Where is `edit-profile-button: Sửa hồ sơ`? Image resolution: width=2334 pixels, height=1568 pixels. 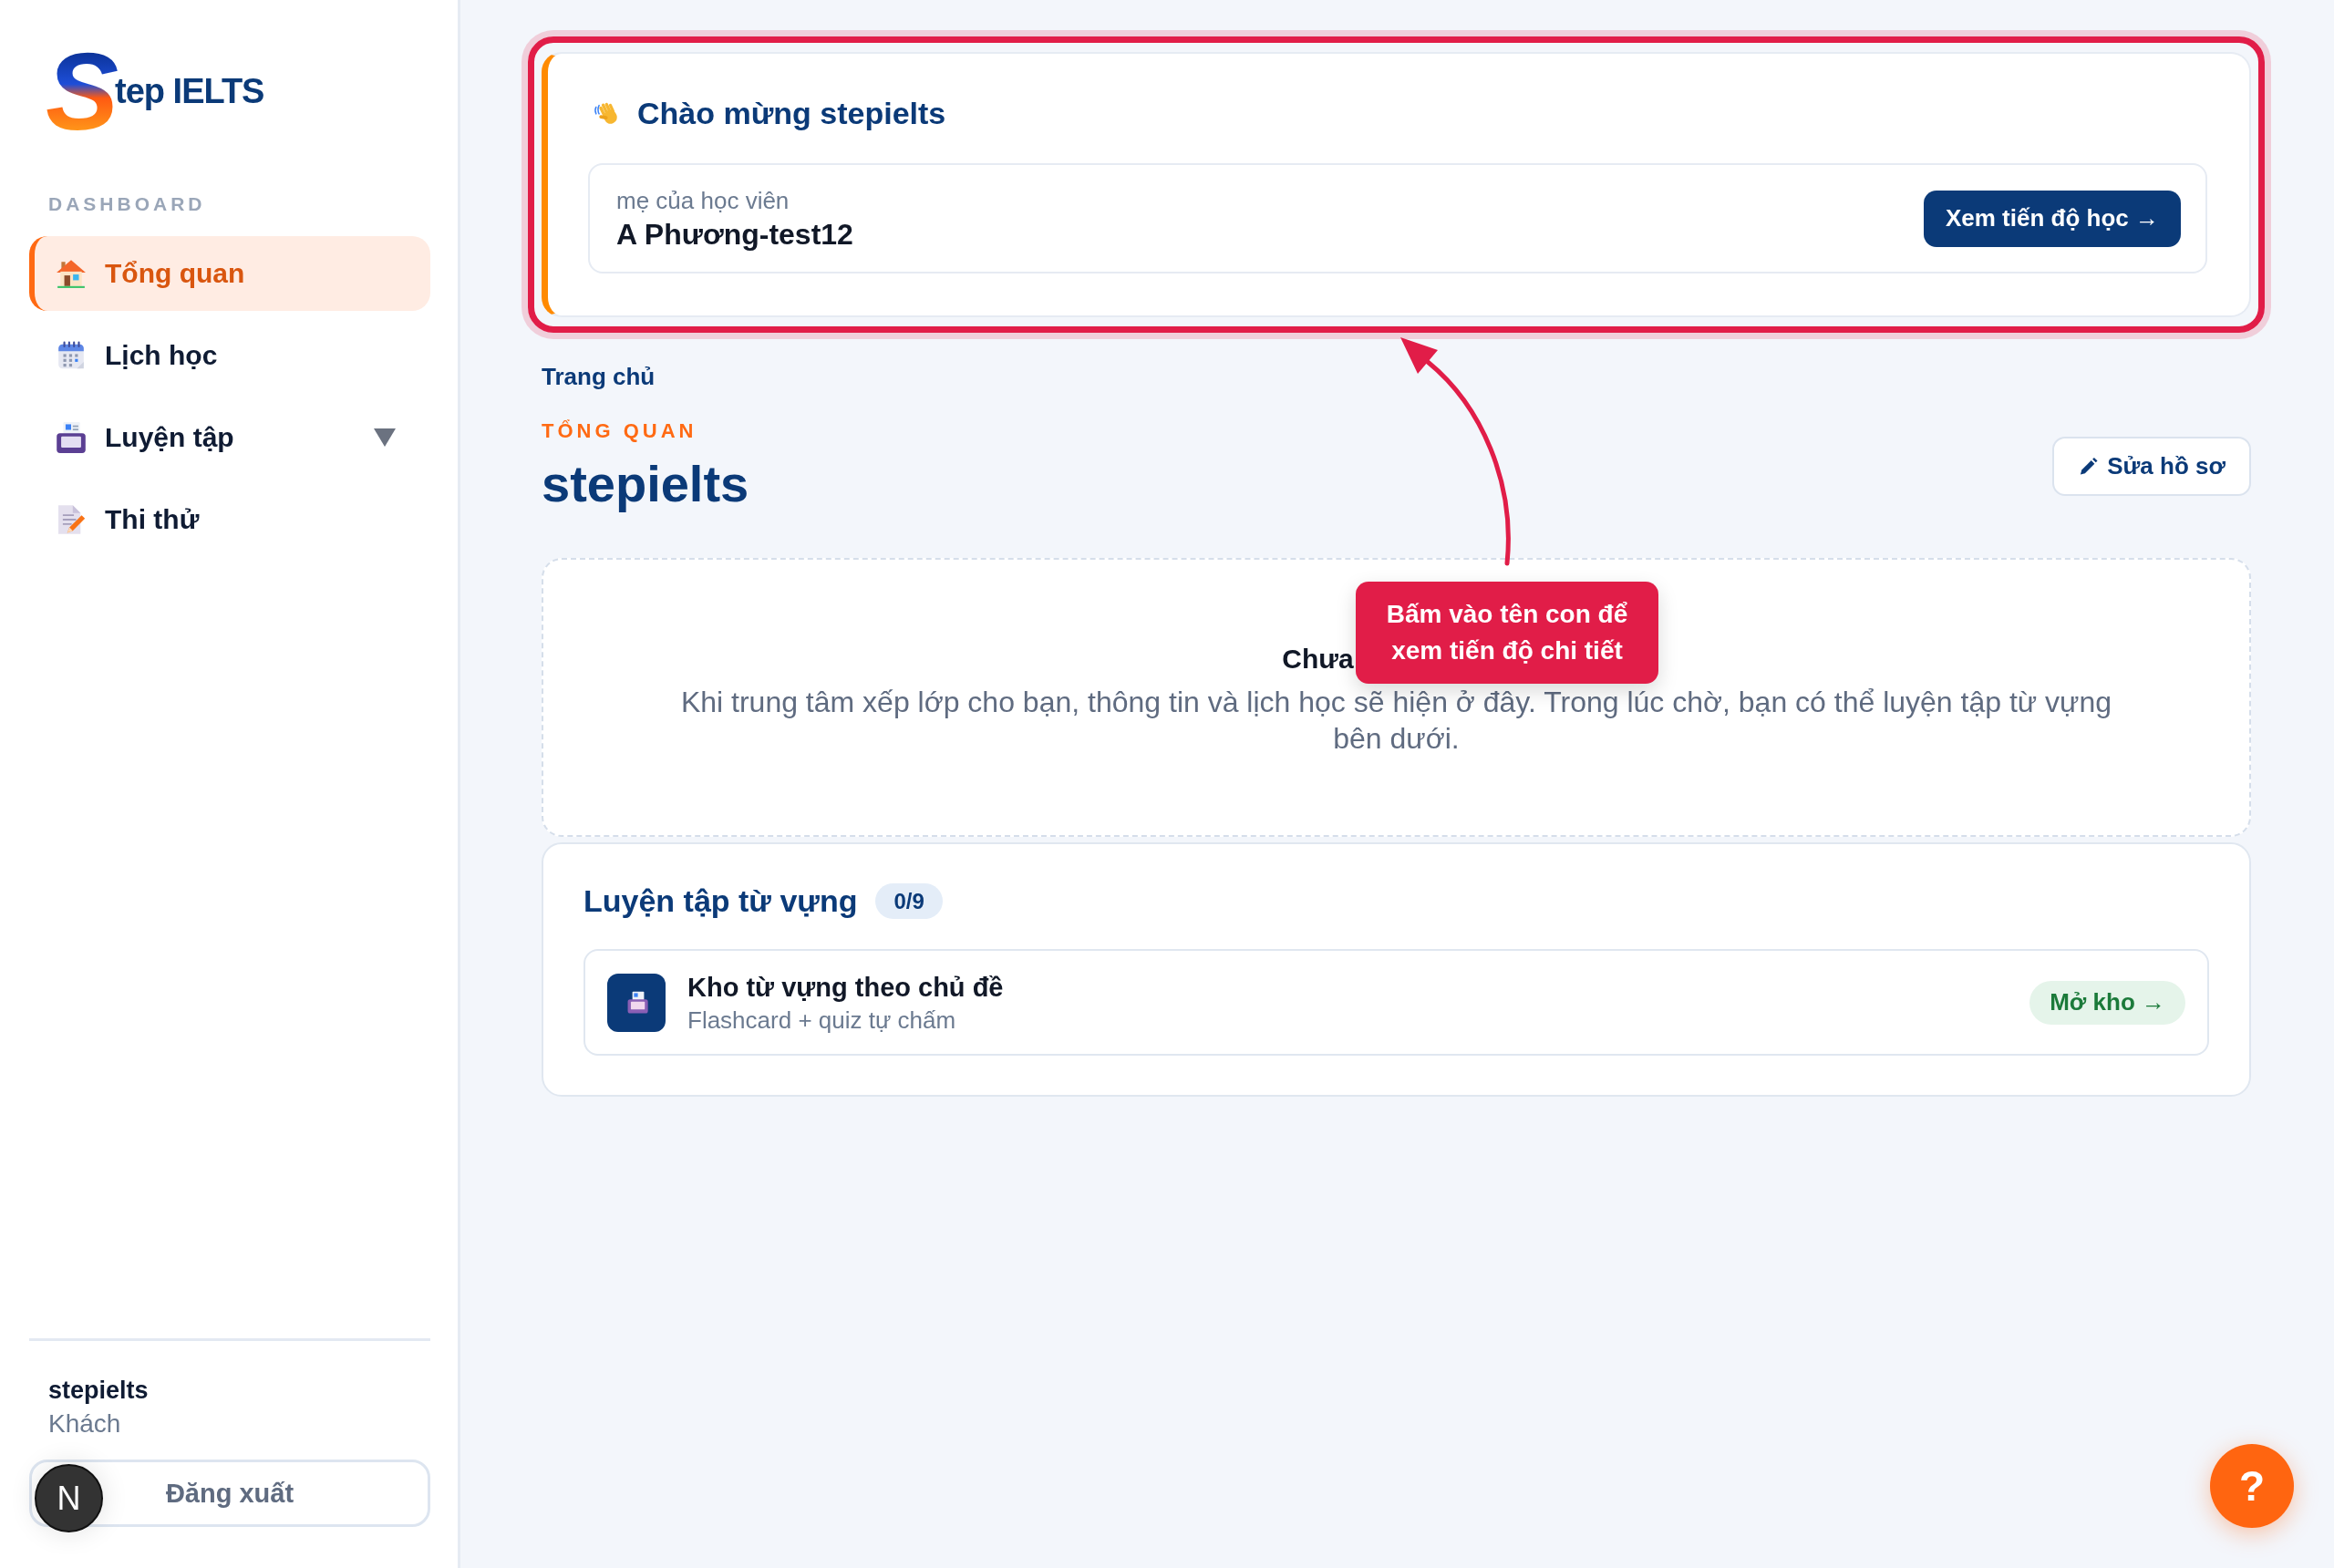
edit-profile-button: Sửa hồ sơ is located at coordinates (2151, 466).